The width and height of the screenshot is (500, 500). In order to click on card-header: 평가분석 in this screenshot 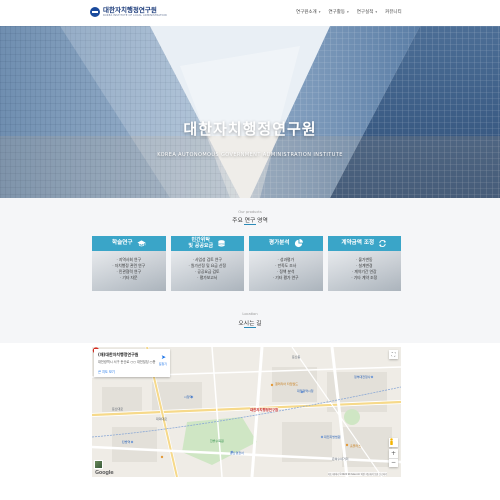, I will do `click(286, 243)`.